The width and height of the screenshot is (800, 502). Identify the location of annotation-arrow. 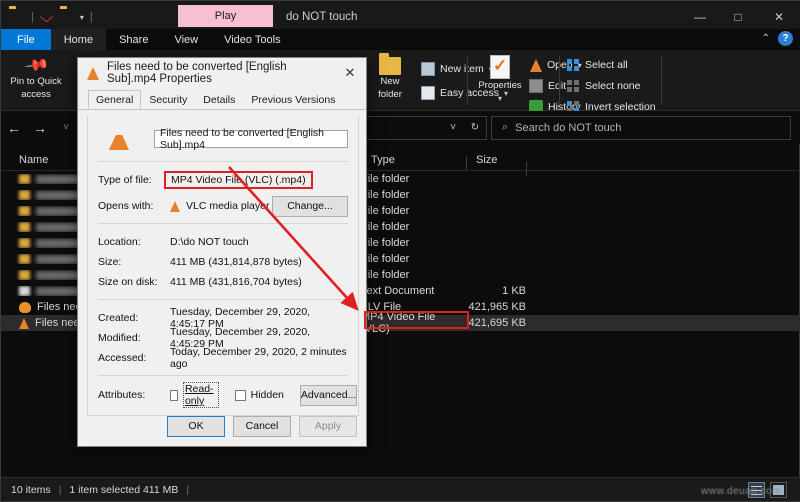
(293, 238).